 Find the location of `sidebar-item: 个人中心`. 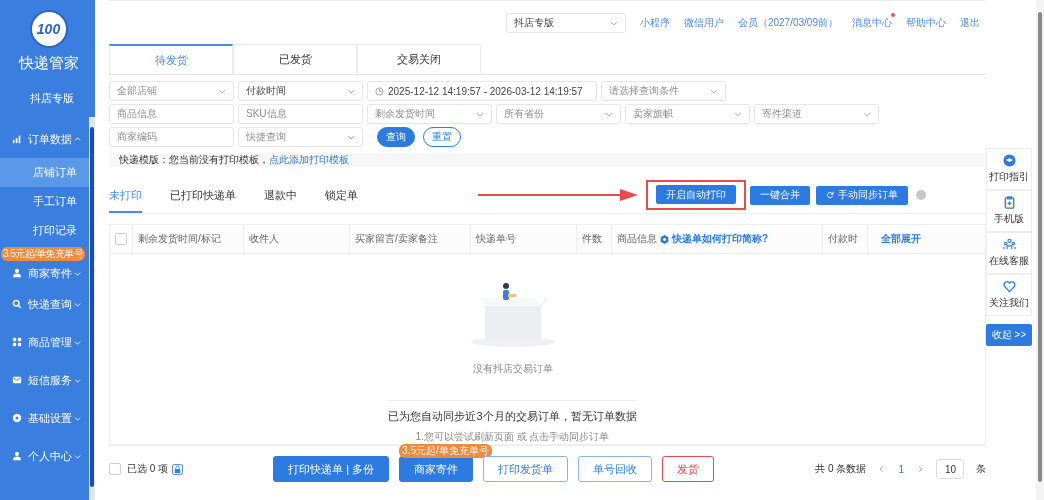

sidebar-item: 个人中心 is located at coordinates (44, 456).